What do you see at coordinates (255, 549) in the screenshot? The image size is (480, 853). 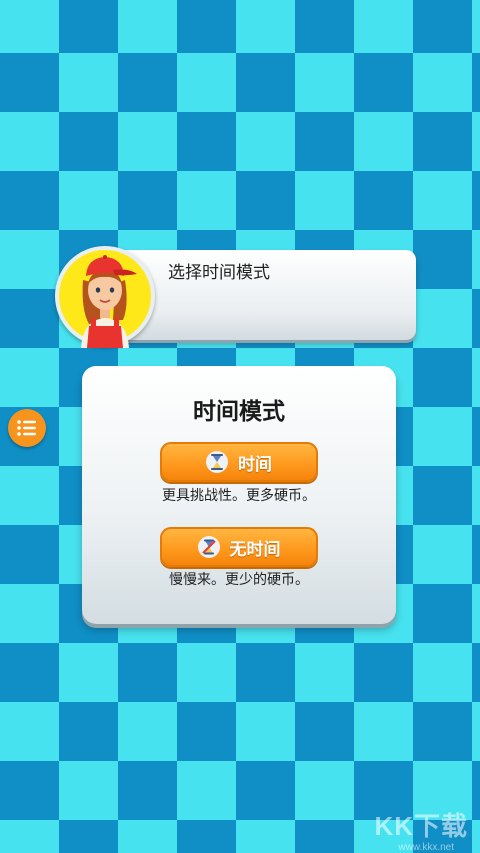 I see `untimed-mode-label: 无时间` at bounding box center [255, 549].